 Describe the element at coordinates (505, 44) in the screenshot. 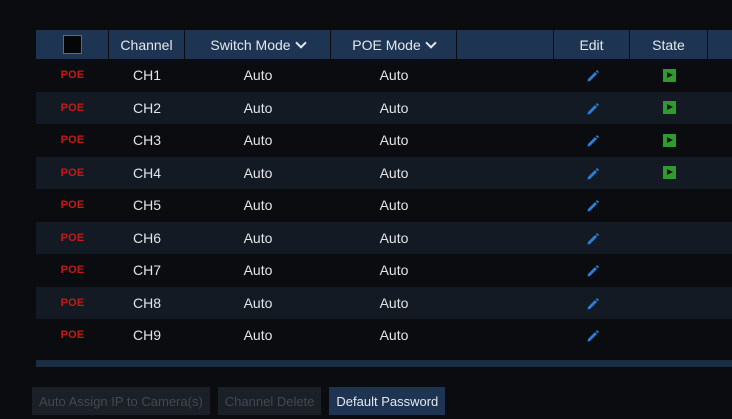

I see `header-blank` at that location.